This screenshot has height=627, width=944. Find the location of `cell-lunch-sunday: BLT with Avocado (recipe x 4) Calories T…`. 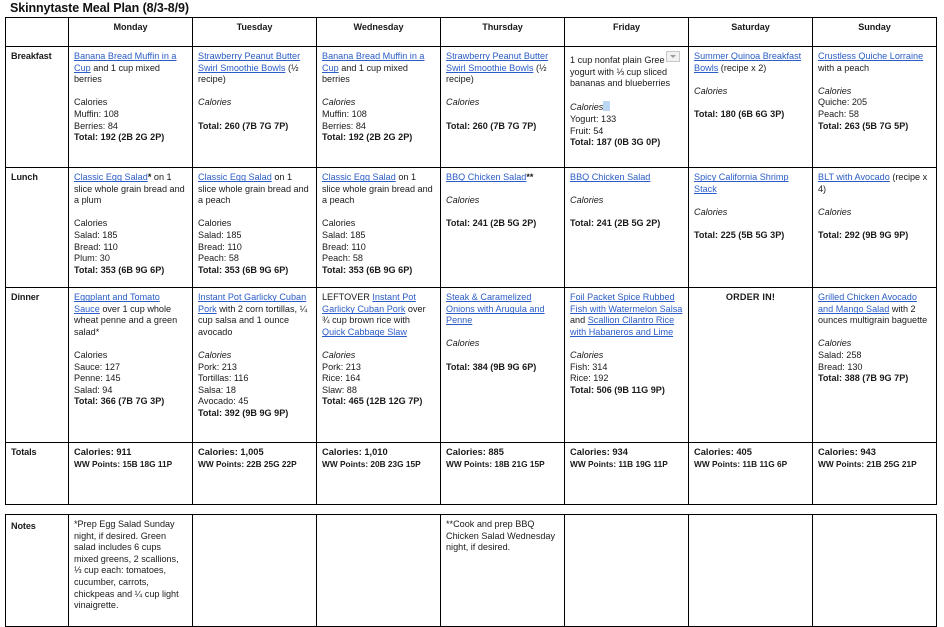

cell-lunch-sunday: BLT with Avocado (recipe x 4) Calories T… is located at coordinates (874, 227).